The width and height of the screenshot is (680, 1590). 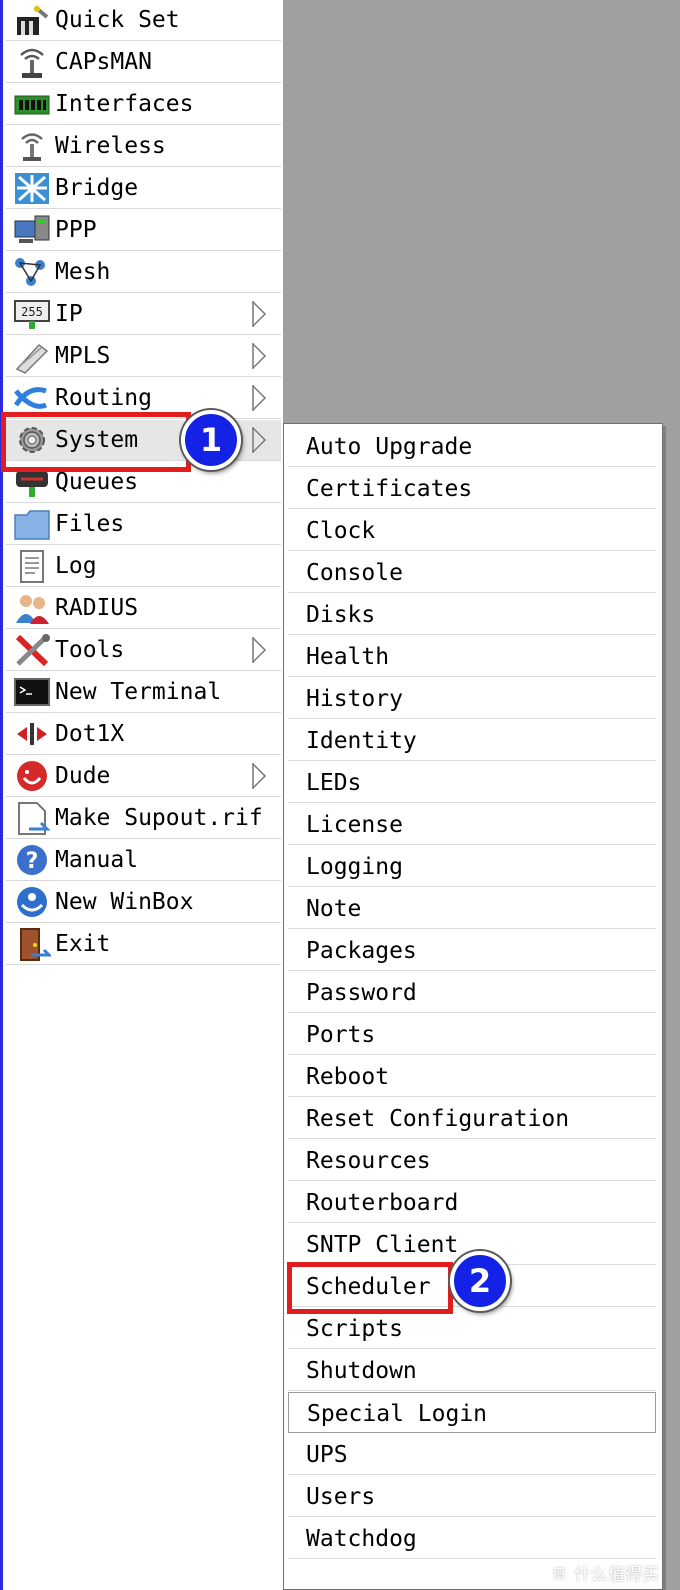 What do you see at coordinates (472, 740) in the screenshot?
I see `submenu-item-identity: Identity` at bounding box center [472, 740].